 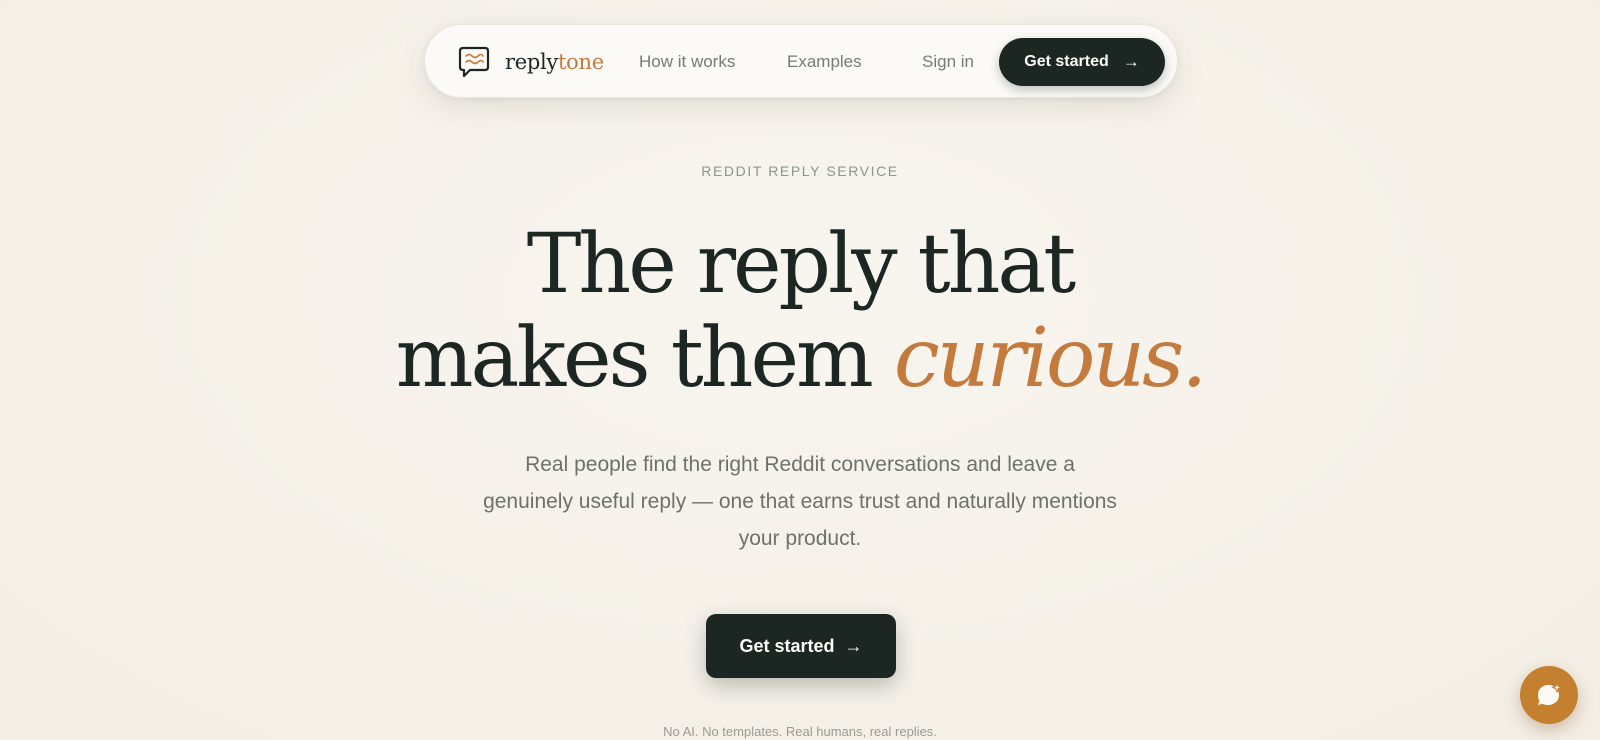 I want to click on logo-wordmark-main: reply, so click(x=531, y=61).